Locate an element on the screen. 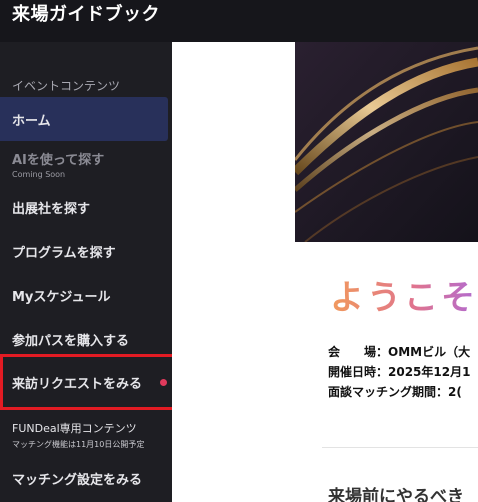 The width and height of the screenshot is (478, 502). app-title: 来場ガイドブック is located at coordinates (86, 14).